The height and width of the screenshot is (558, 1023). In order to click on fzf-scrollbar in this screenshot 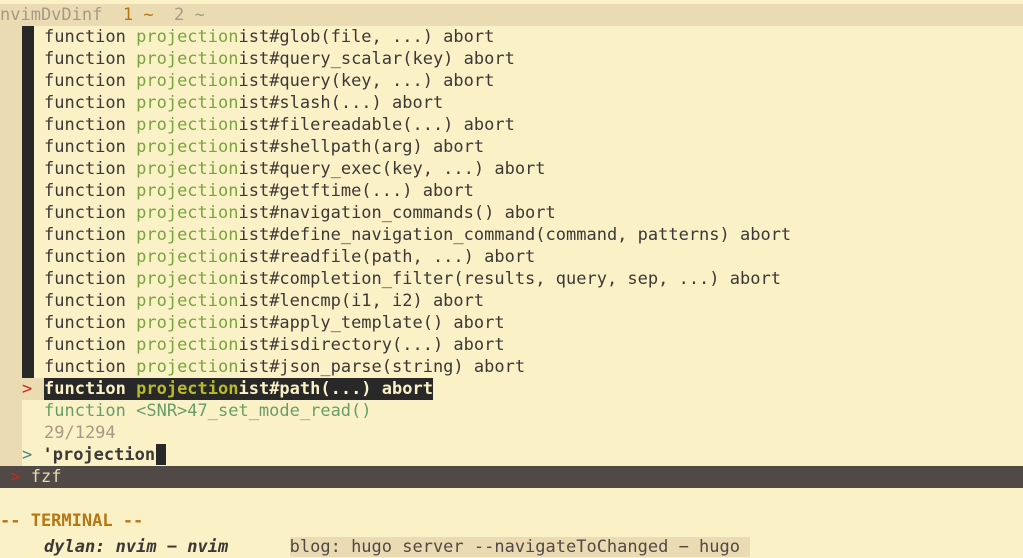, I will do `click(28, 202)`.